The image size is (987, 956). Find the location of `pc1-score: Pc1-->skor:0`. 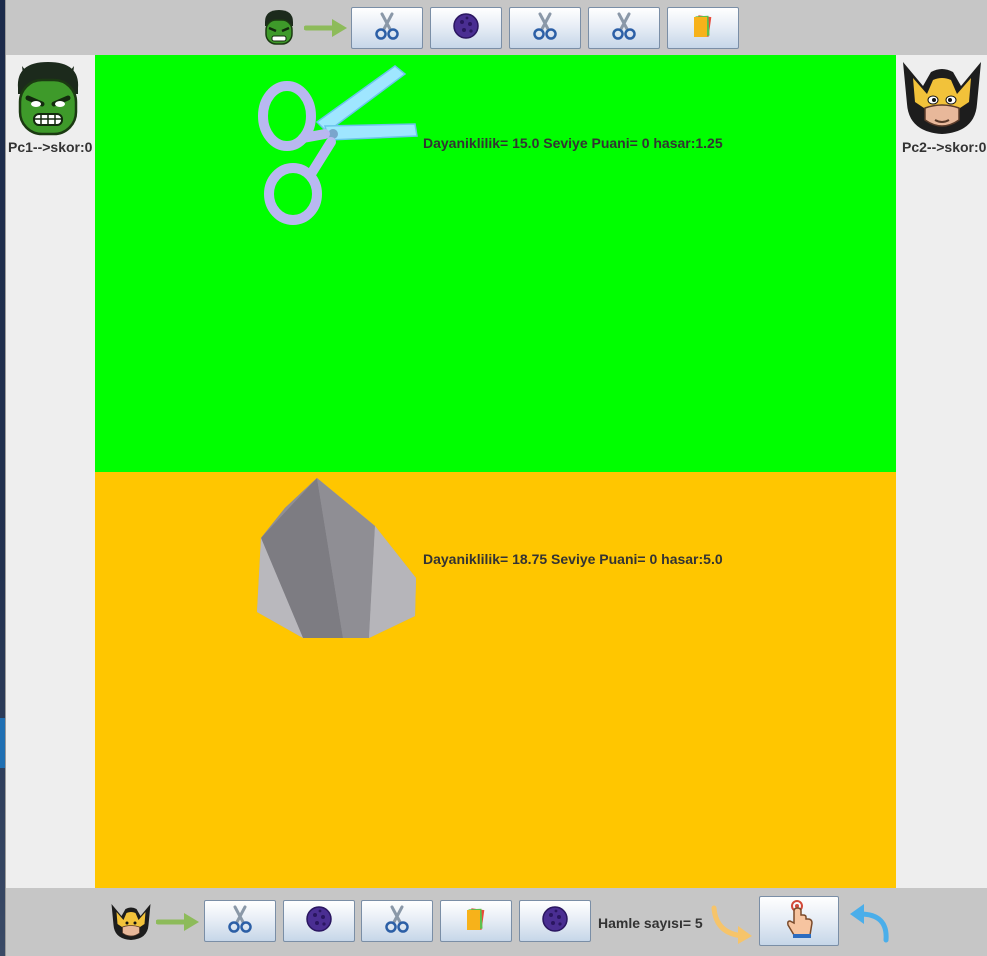

pc1-score: Pc1-->skor:0 is located at coordinates (50, 147).